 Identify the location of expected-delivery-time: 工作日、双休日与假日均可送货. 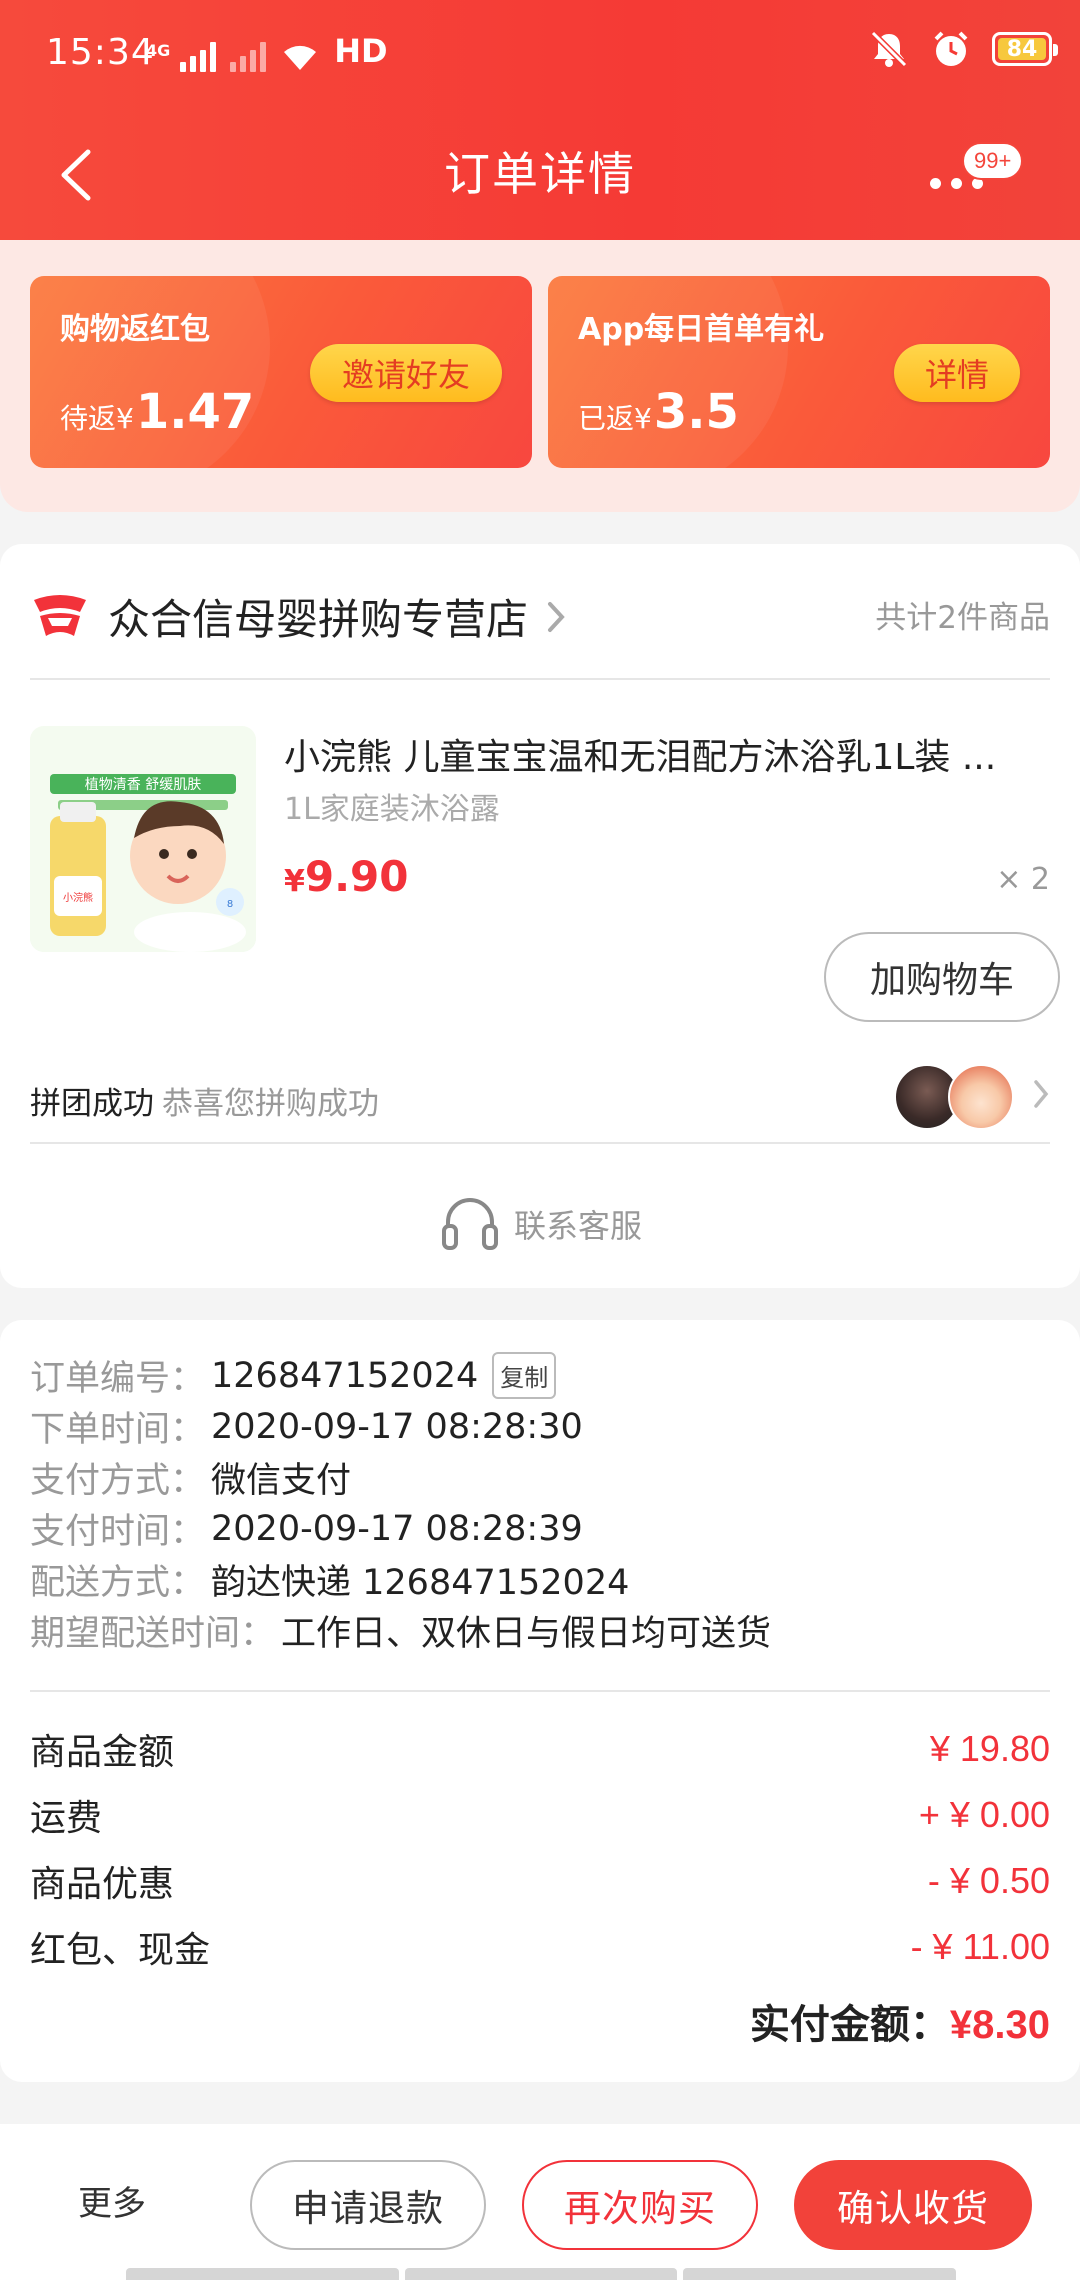
(526, 1634).